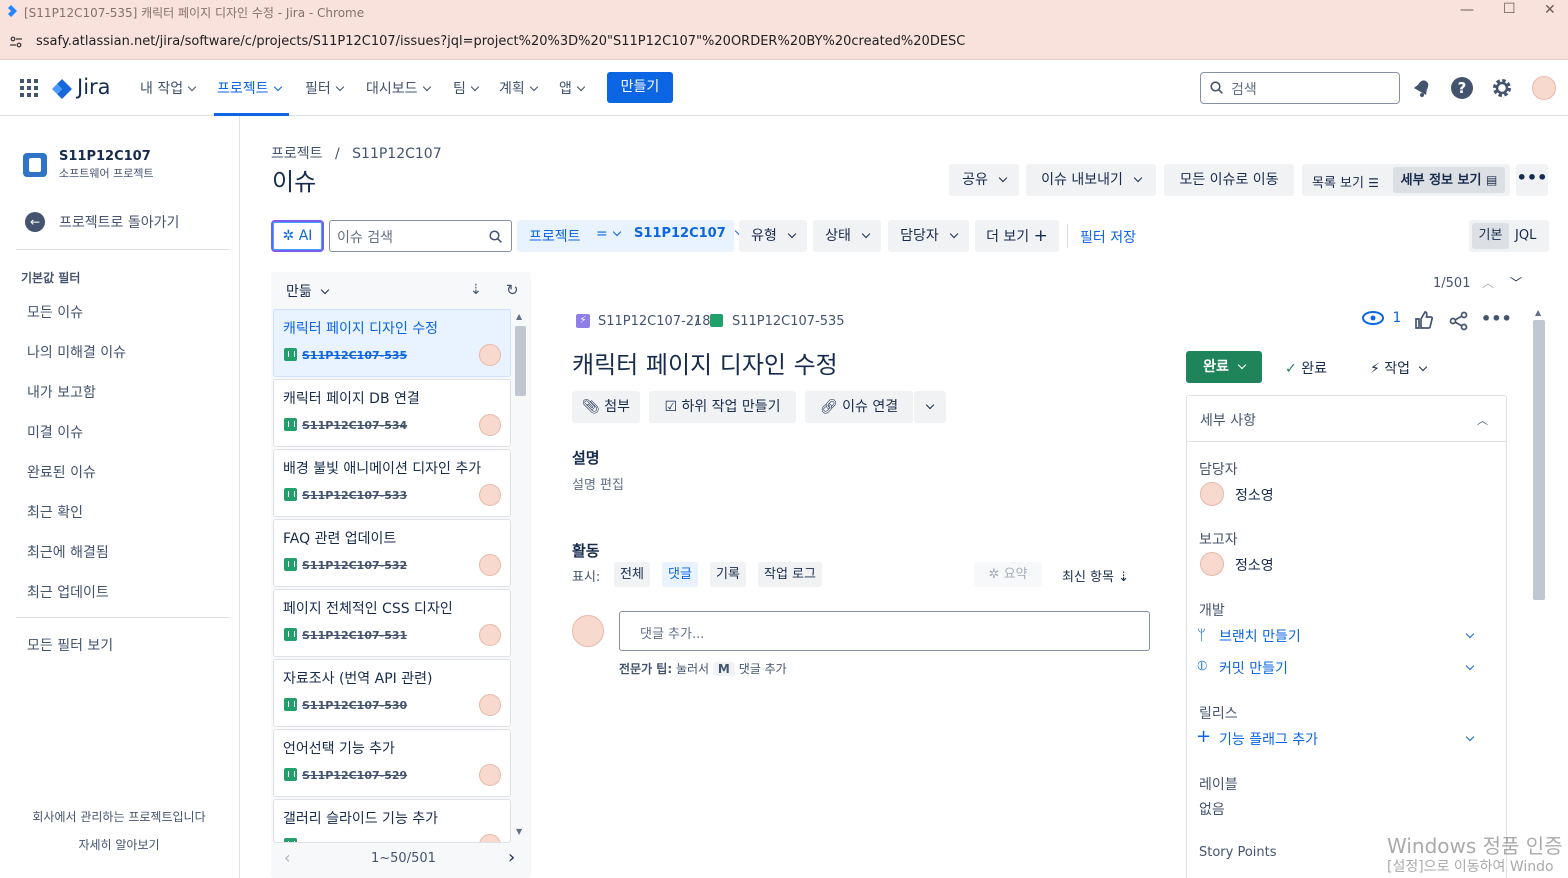  What do you see at coordinates (512, 290) in the screenshot?
I see `refresh-icon: ↻` at bounding box center [512, 290].